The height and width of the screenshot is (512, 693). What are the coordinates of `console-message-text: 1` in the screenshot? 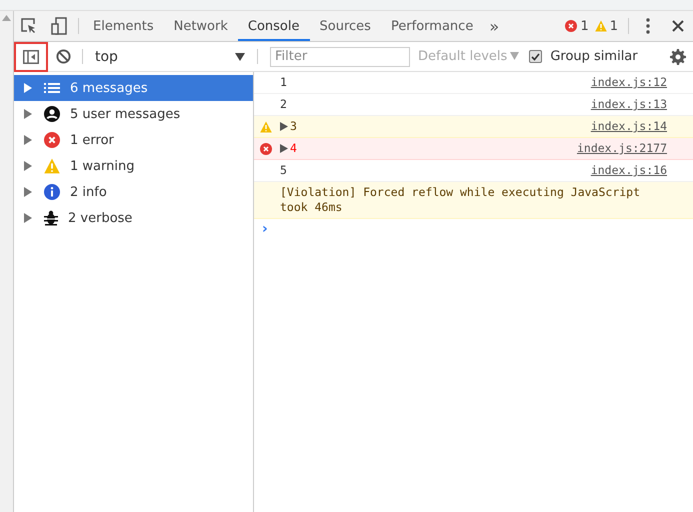 It's located at (284, 82).